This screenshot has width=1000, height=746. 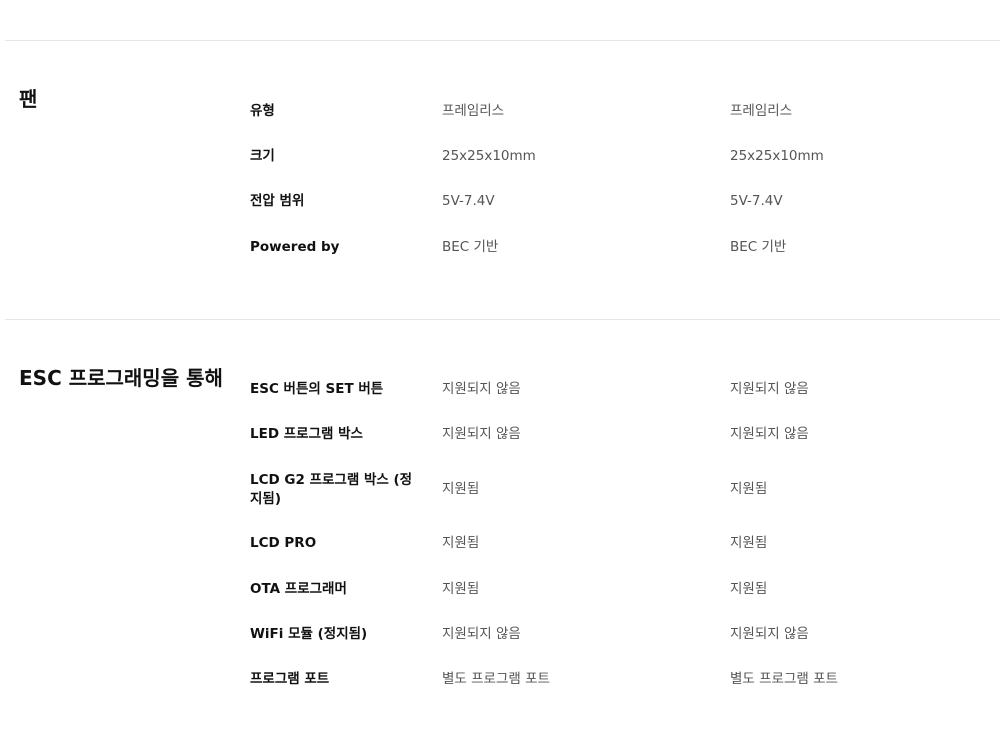 What do you see at coordinates (28, 99) in the screenshot?
I see `section-title-fan: 팬` at bounding box center [28, 99].